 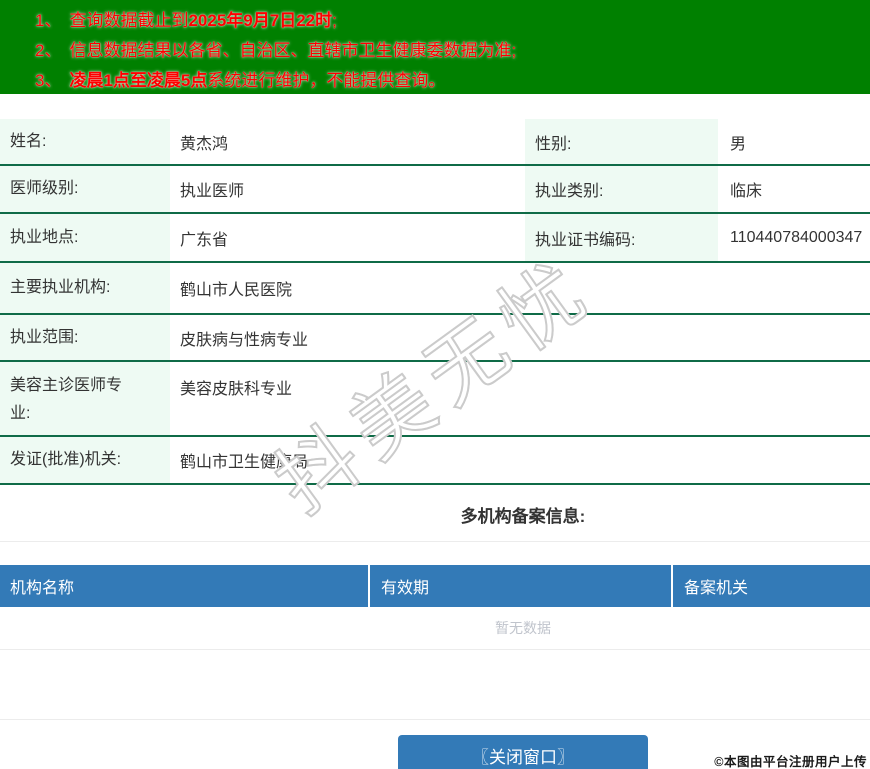 I want to click on notice-text: 信息数据结果以各省、自治区、直辖市卫生健康委数据为准;, so click(x=293, y=50).